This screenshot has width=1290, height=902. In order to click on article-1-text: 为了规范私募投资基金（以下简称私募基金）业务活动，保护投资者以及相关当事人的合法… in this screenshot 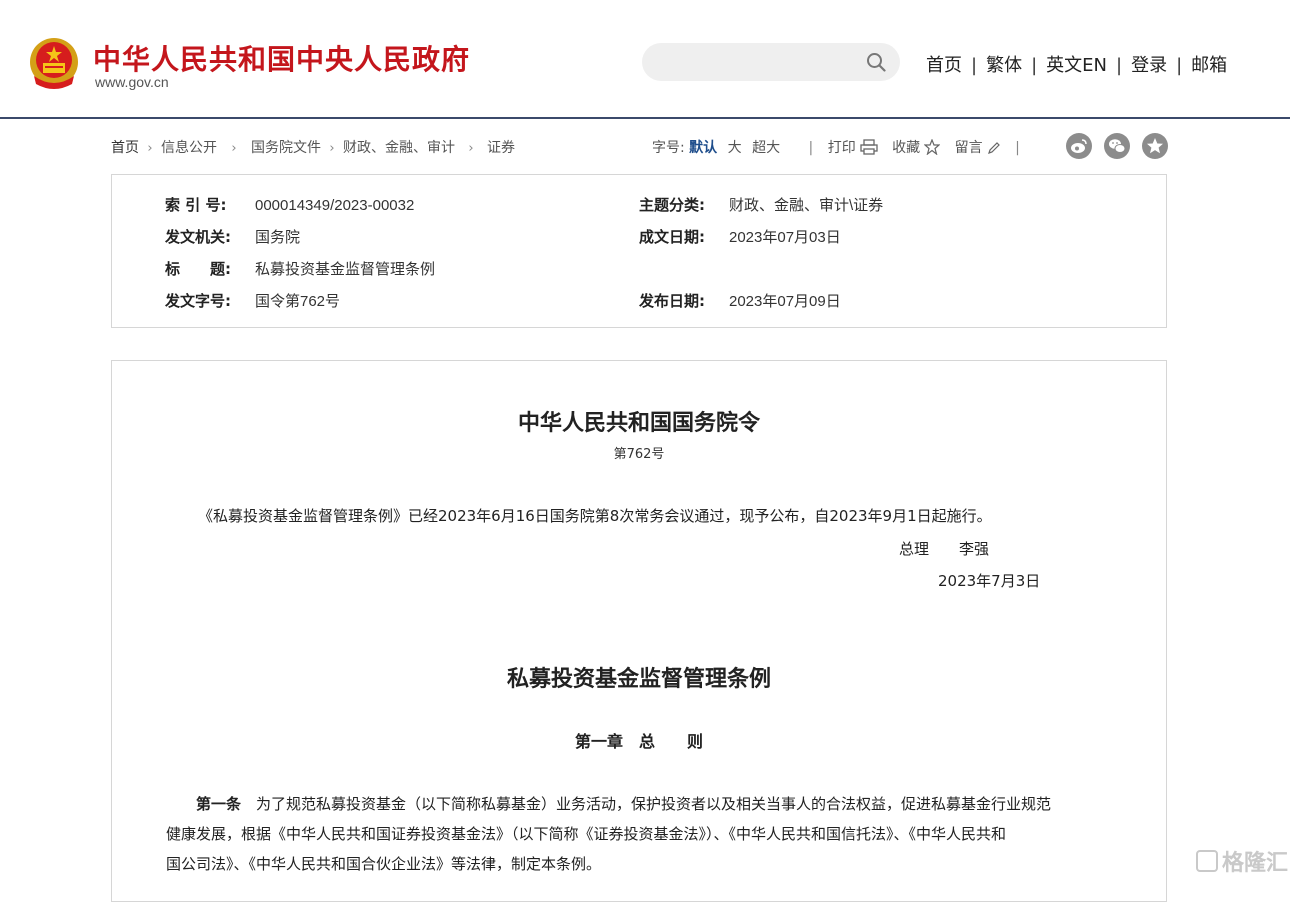, I will do `click(646, 804)`.